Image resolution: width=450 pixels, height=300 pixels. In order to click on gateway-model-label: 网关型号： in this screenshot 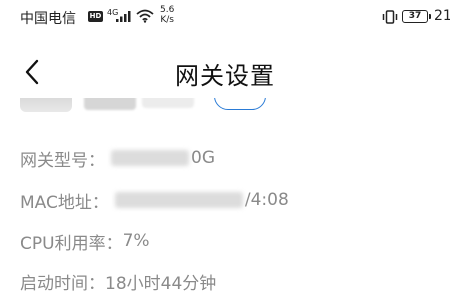, I will do `click(62, 160)`.